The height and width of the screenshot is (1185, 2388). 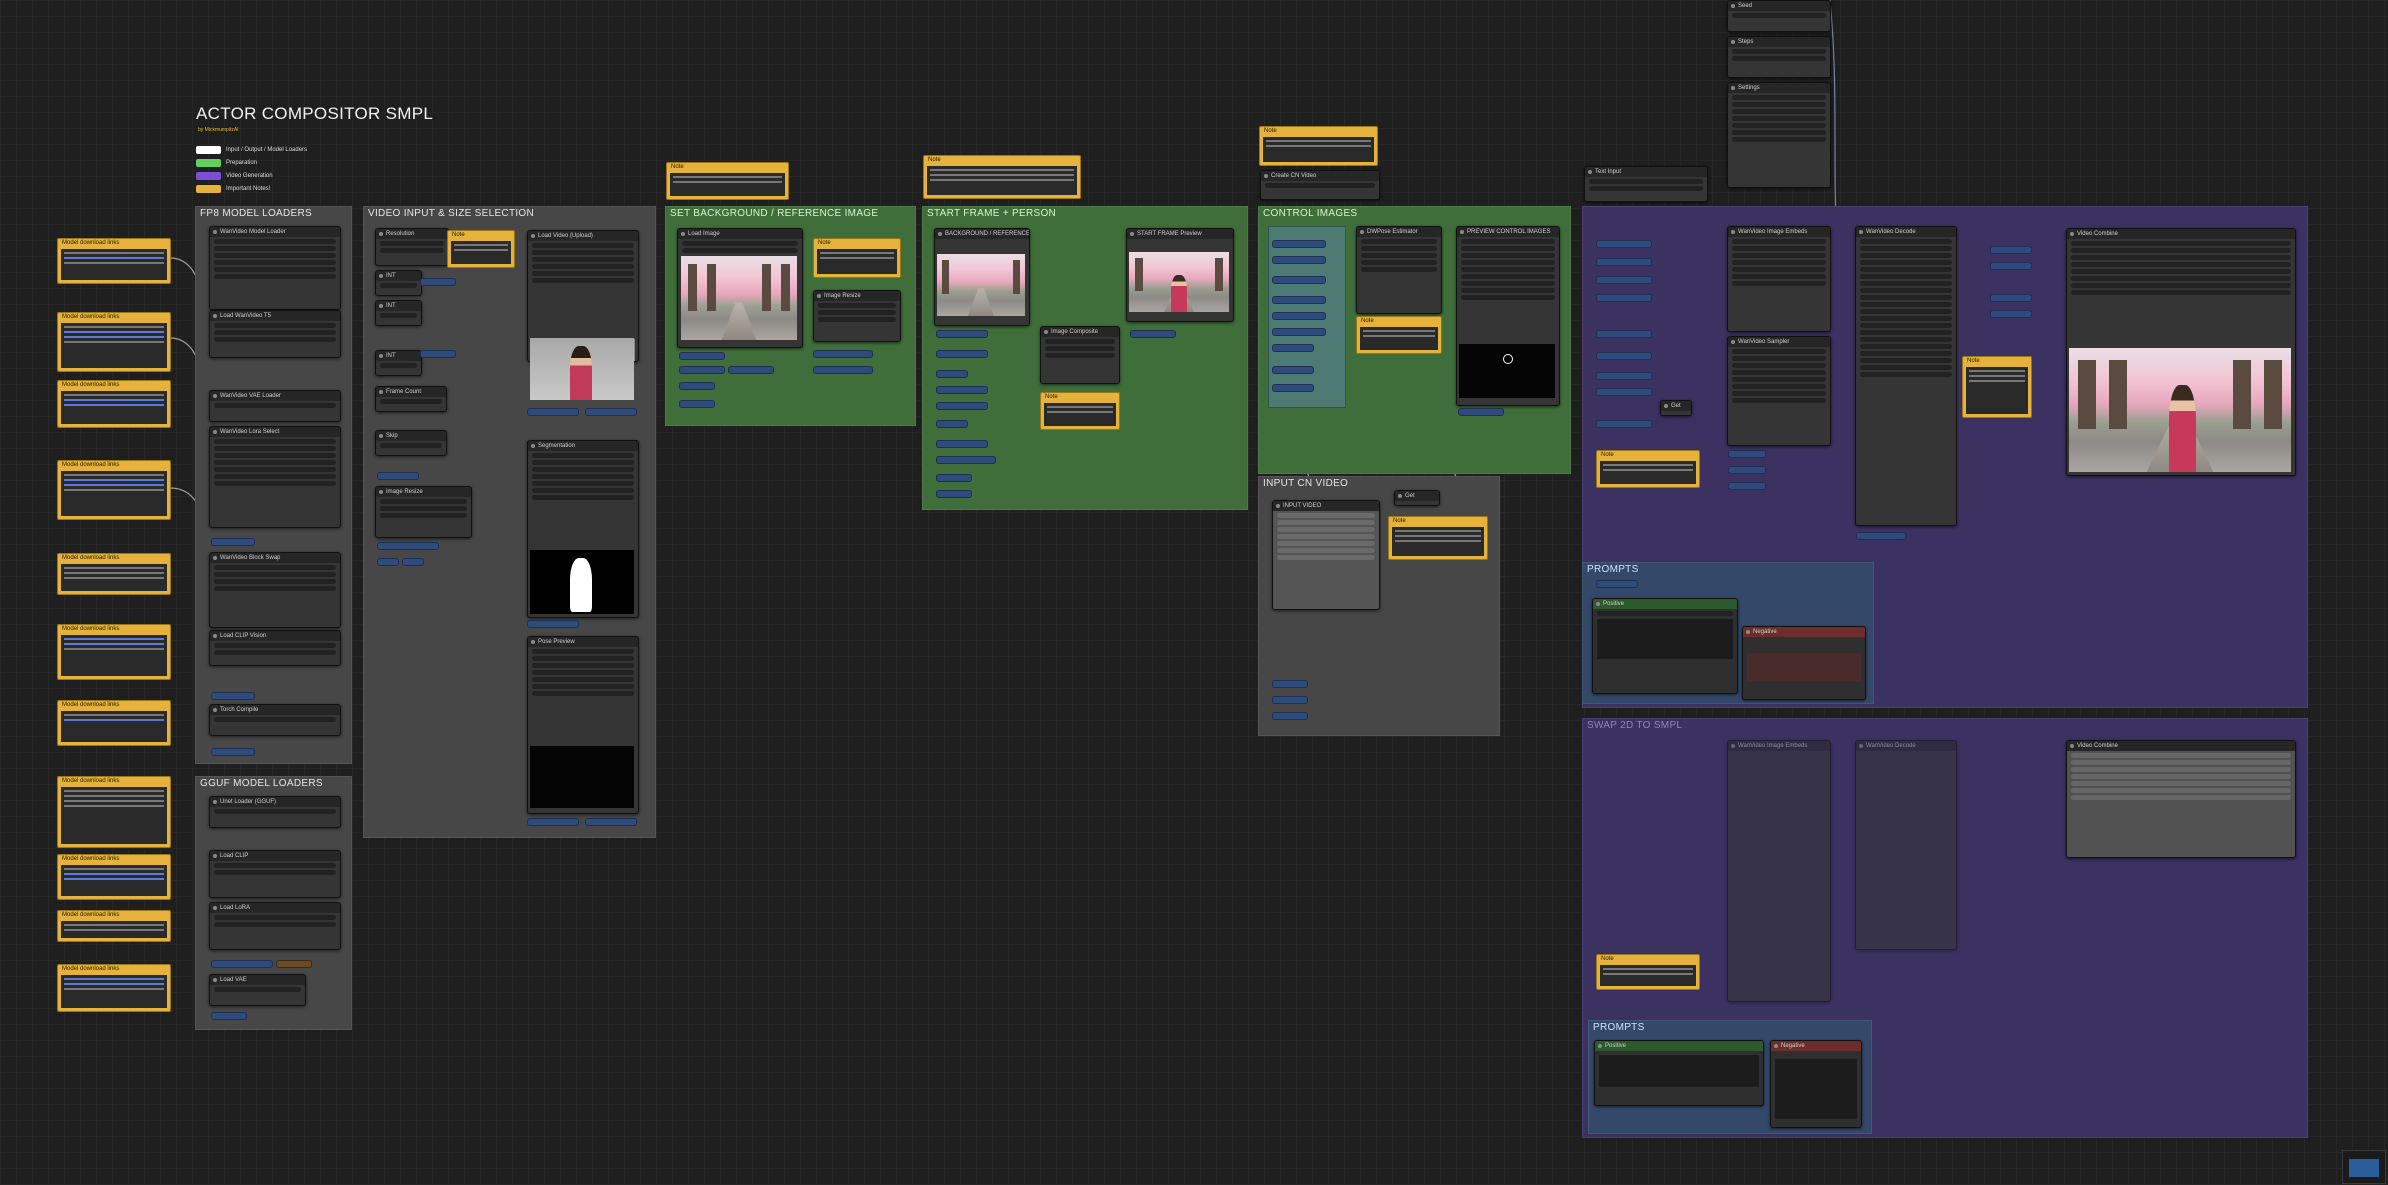 What do you see at coordinates (411, 399) in the screenshot?
I see `node-size-4: Frame Count` at bounding box center [411, 399].